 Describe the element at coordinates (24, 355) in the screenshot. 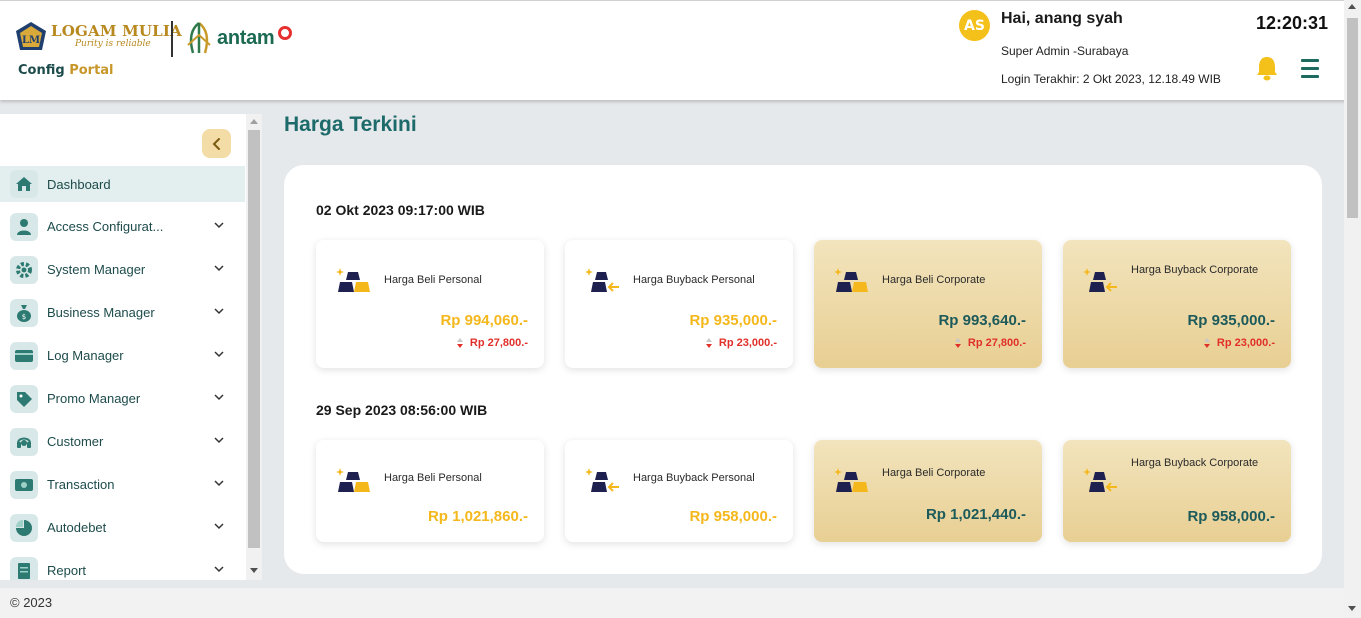

I see `card-icon` at that location.